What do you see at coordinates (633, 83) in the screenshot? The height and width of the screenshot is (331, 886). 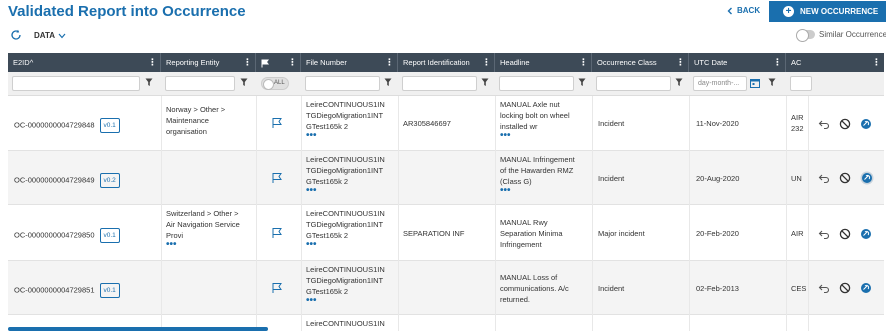 I see `filter-input-occurrence-class` at bounding box center [633, 83].